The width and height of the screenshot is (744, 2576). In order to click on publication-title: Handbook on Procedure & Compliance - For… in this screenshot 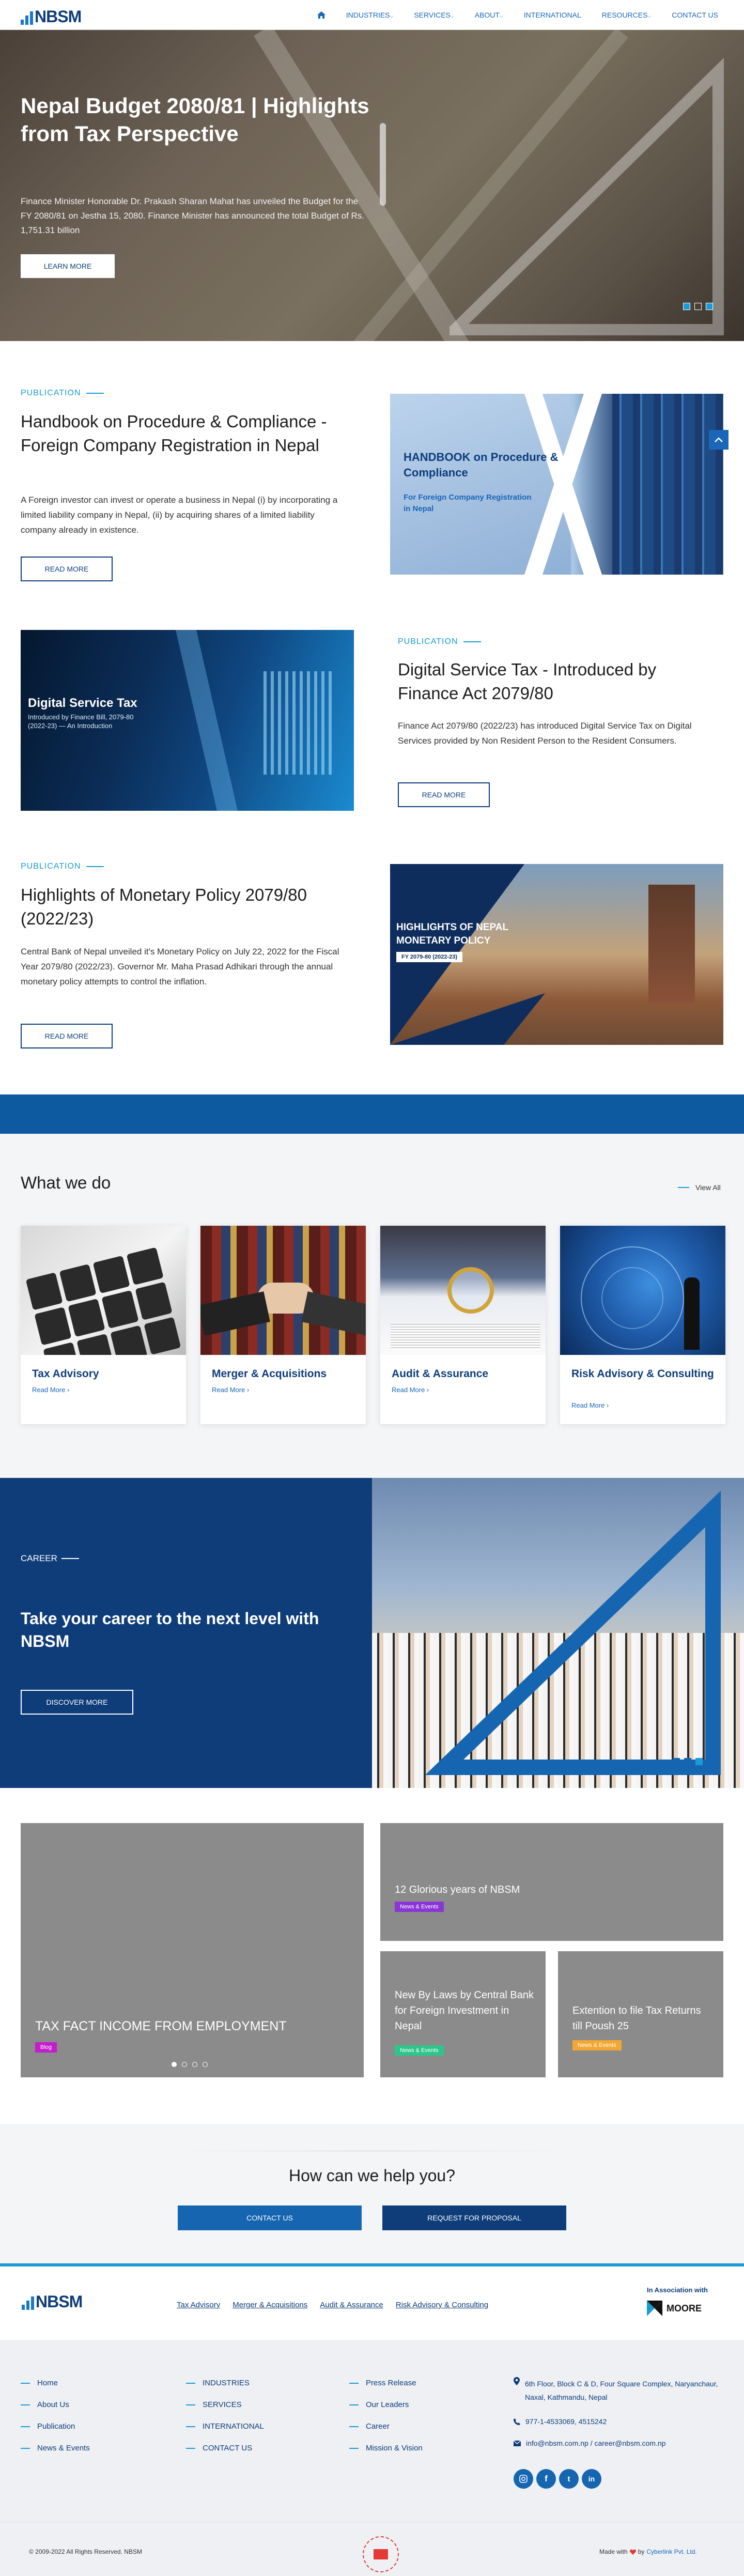, I will do `click(186, 433)`.